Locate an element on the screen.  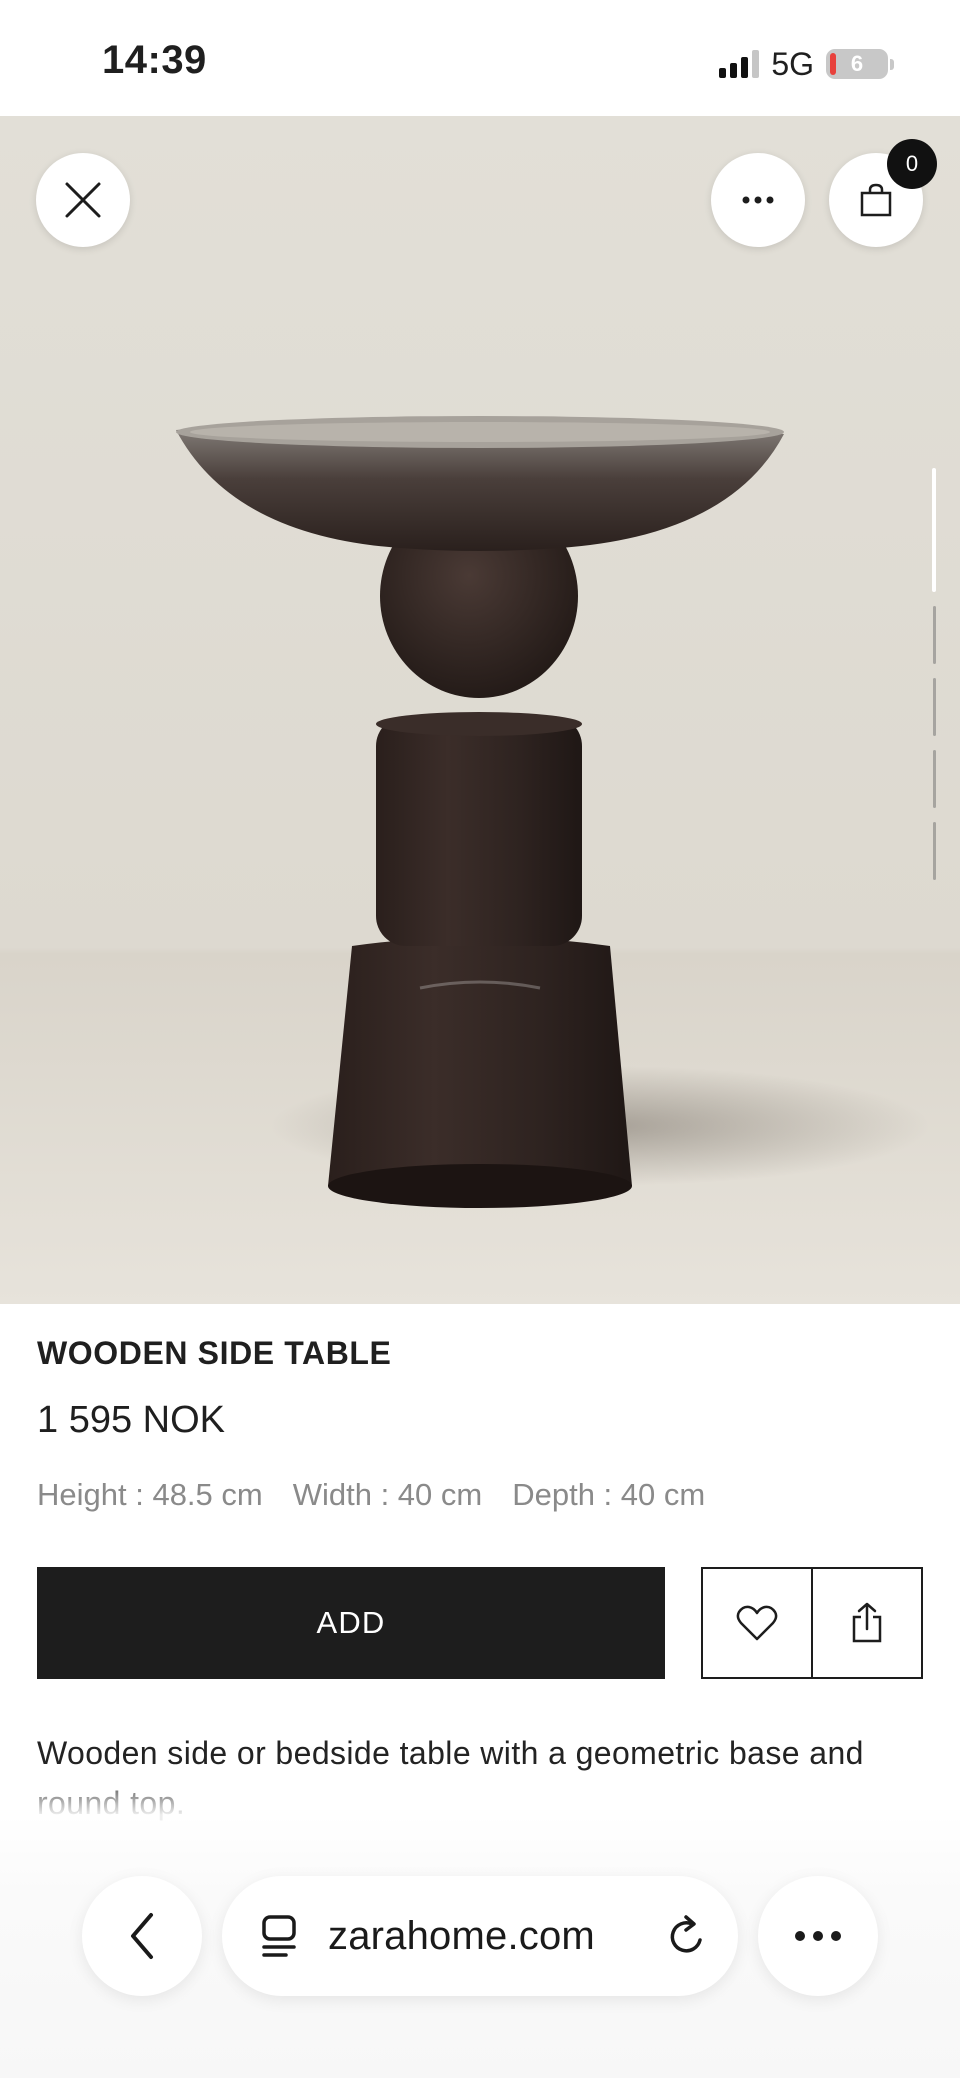
battery-level: 6 is located at coordinates (857, 63).